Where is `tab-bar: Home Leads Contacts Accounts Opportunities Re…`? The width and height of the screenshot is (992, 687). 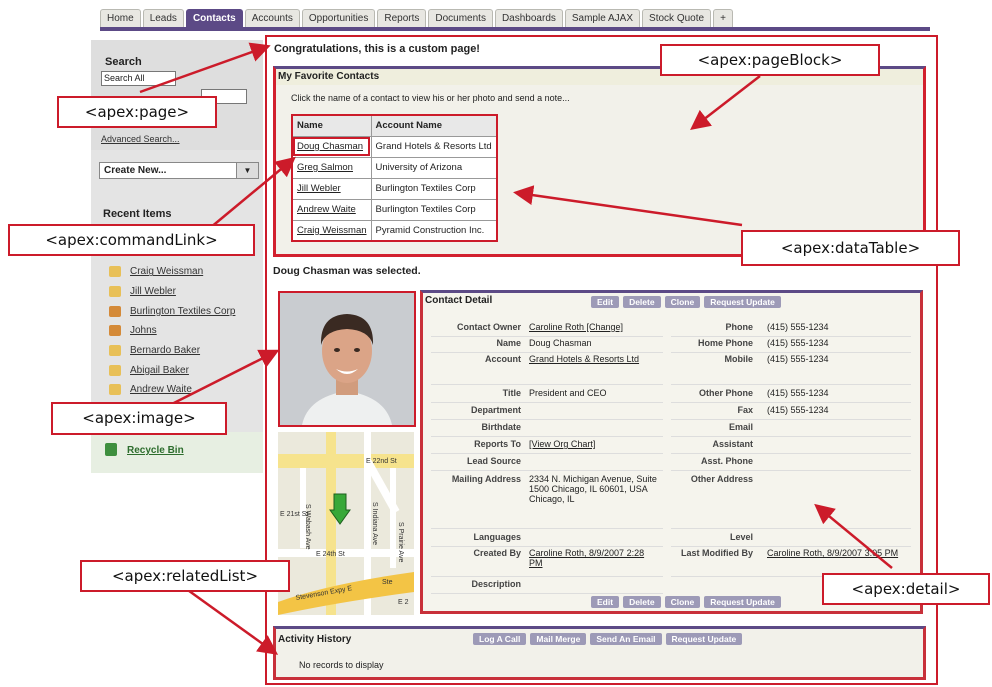 tab-bar: Home Leads Contacts Accounts Opportunities Re… is located at coordinates (515, 20).